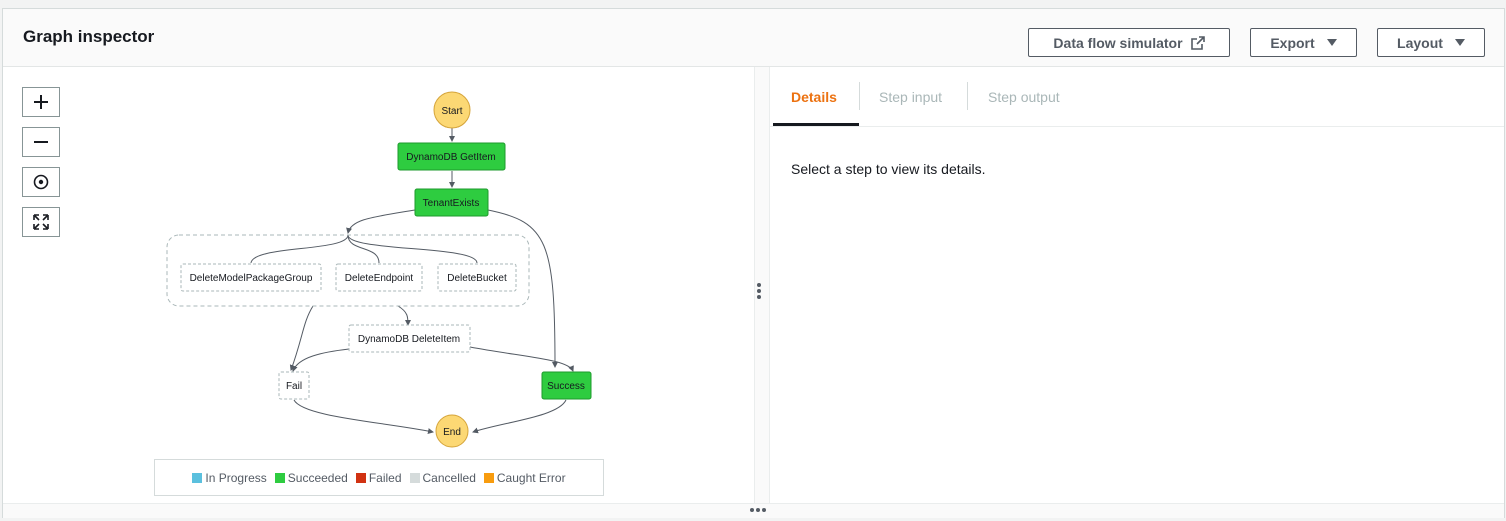 The image size is (1506, 521). Describe the element at coordinates (910, 97) in the screenshot. I see `tab-step-input: Step input` at that location.